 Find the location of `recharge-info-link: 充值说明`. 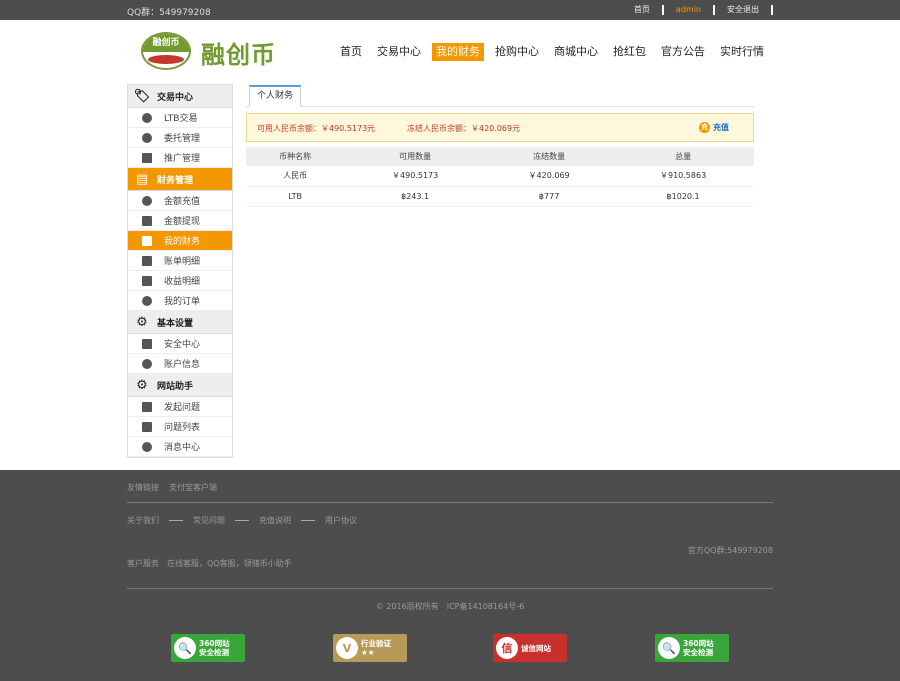

recharge-info-link: 充值说明 is located at coordinates (275, 520).